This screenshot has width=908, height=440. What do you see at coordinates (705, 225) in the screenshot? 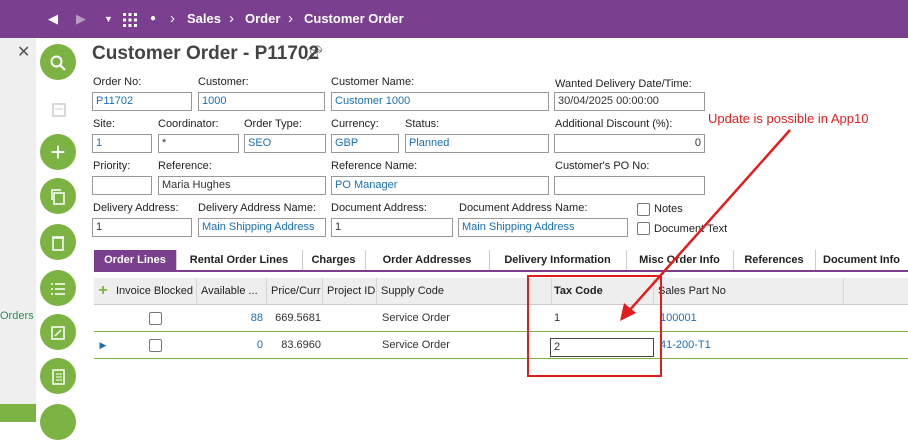
I see `annotation-arrow-icon` at bounding box center [705, 225].